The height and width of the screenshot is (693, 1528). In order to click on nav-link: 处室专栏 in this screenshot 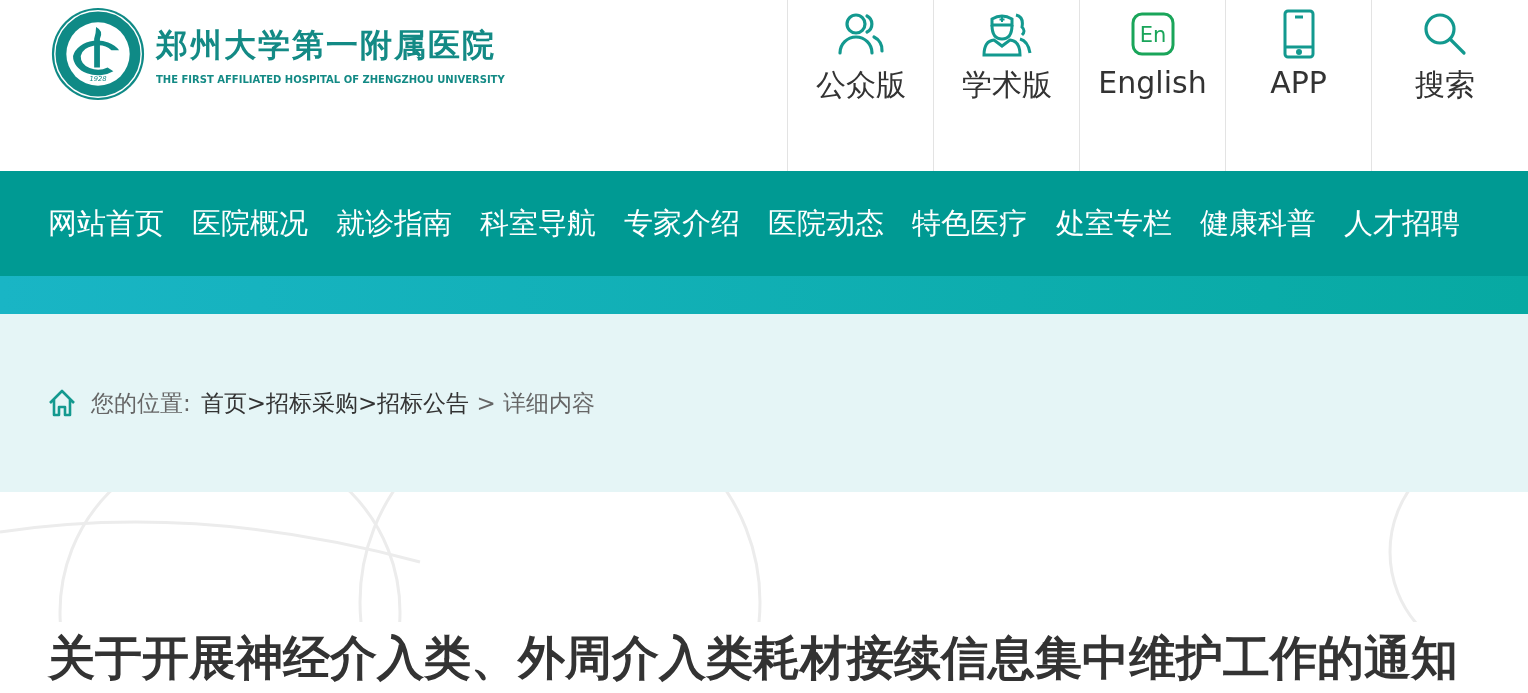, I will do `click(1114, 223)`.